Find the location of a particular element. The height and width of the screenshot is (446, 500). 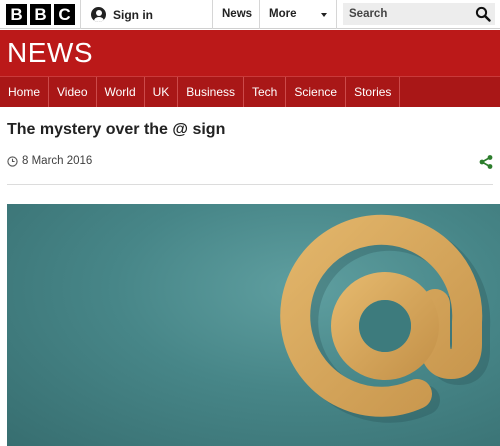

nav-item-stories: Stories is located at coordinates (373, 92).